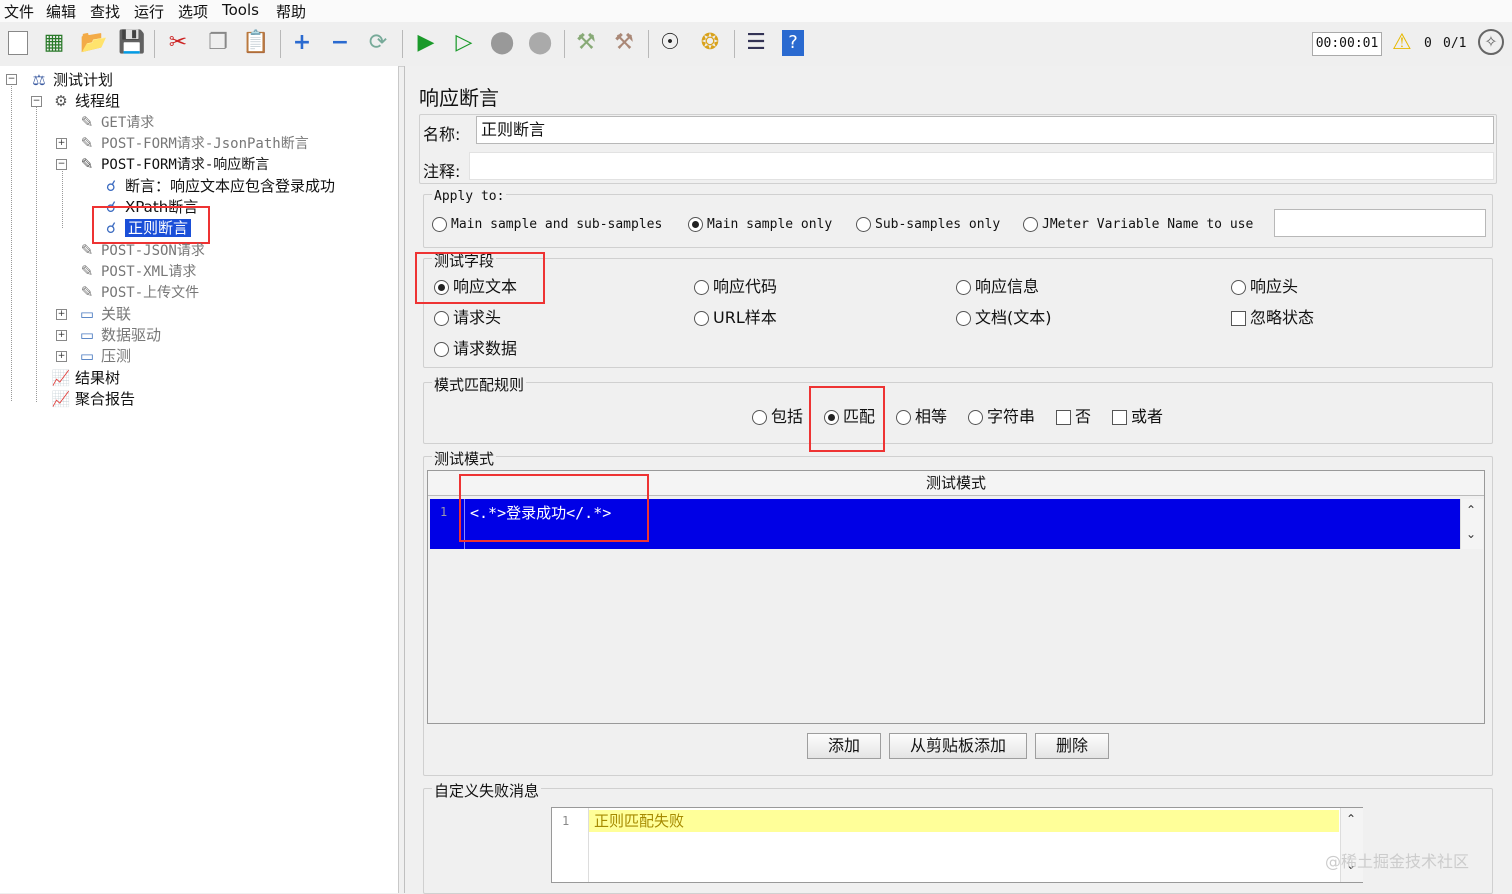 This screenshot has height=894, width=1512. I want to click on tree-item-test-plan: ⚖ 测试计划, so click(70, 80).